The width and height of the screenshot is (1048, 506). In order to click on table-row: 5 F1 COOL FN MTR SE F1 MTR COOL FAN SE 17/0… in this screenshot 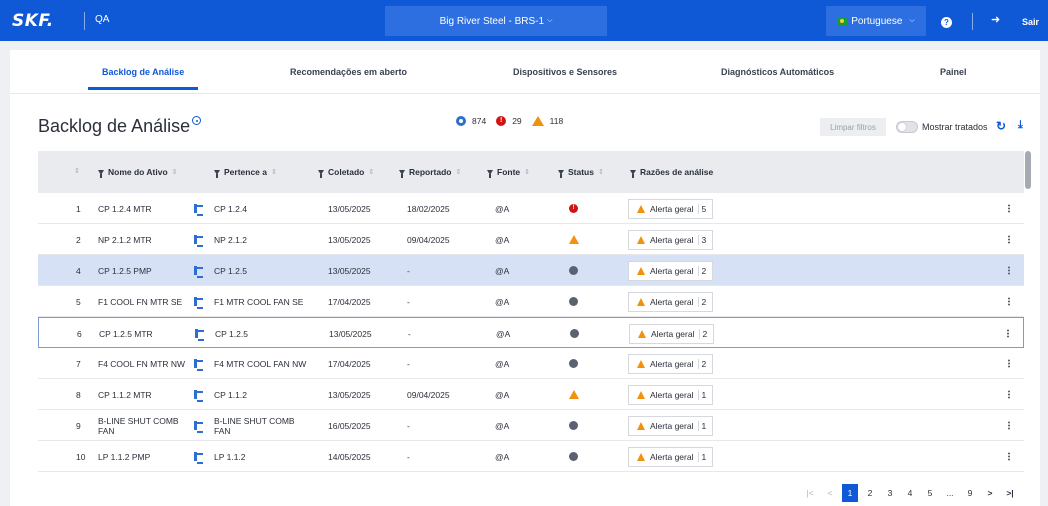, I will do `click(531, 301)`.